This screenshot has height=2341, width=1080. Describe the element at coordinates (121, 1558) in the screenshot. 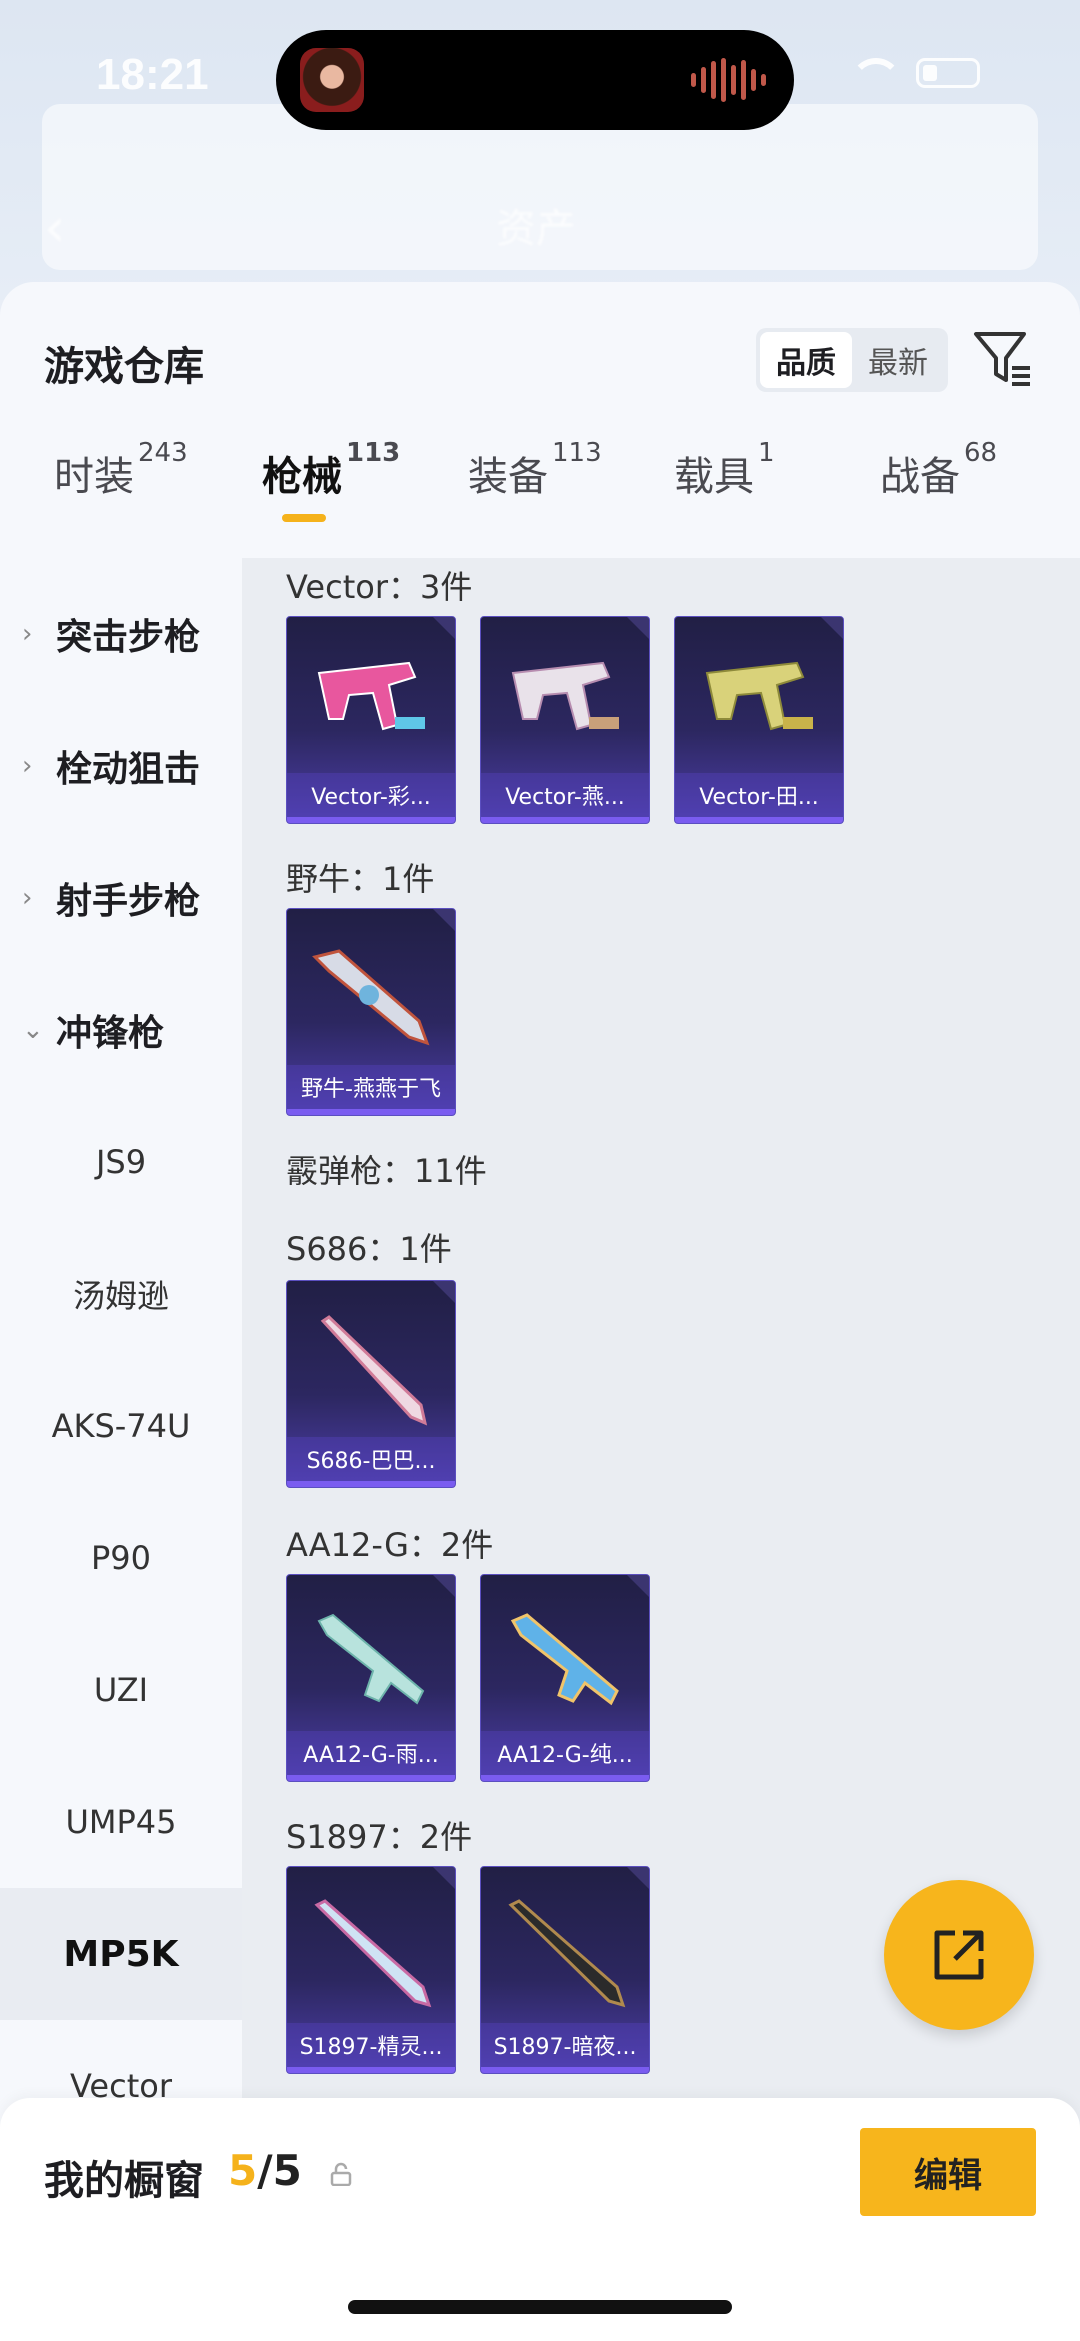

I see `nav-p90: P90` at that location.